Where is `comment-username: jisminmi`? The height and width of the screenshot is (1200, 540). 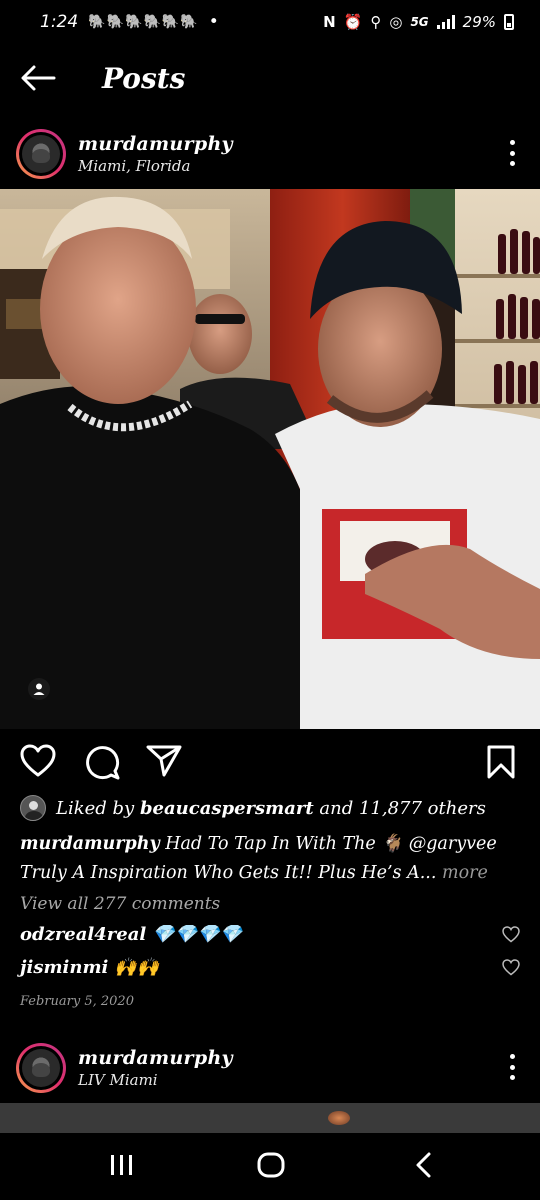 comment-username: jisminmi is located at coordinates (64, 967).